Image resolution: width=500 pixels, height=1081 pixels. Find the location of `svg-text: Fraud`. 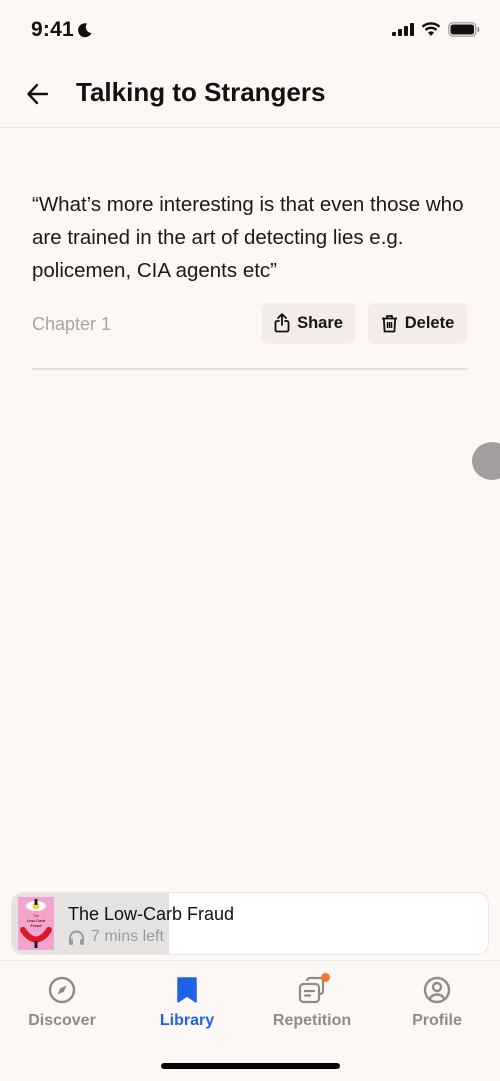

svg-text: Fraud is located at coordinates (36, 925).